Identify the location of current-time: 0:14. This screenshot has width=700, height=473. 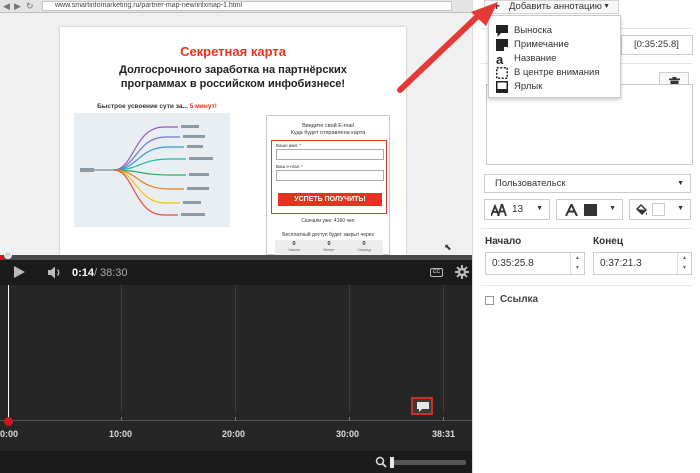
(83, 273).